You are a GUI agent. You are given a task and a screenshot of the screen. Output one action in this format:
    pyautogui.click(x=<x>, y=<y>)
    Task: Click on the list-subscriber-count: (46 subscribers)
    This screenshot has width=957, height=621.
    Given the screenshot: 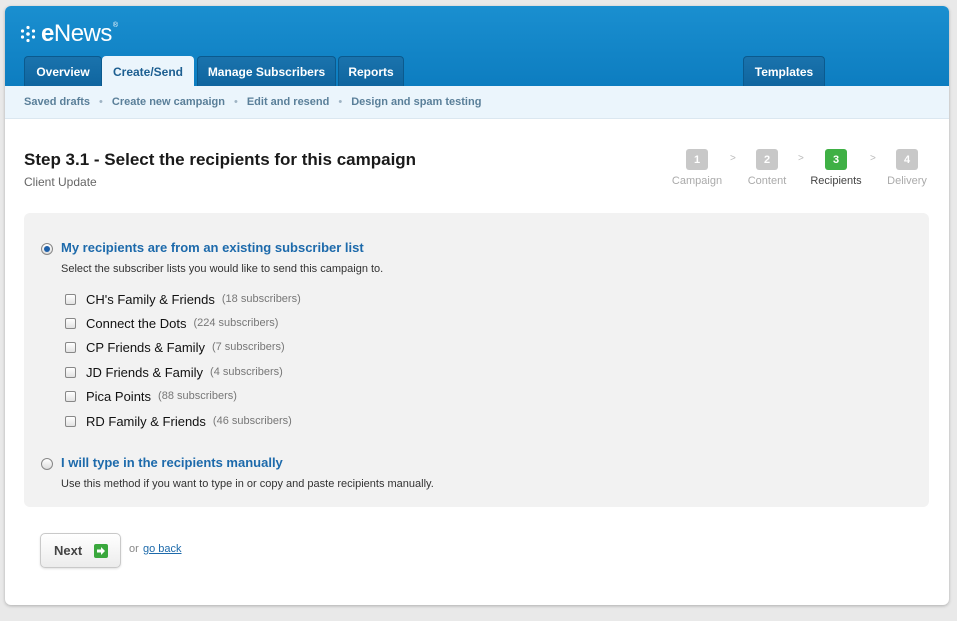 What is the action you would take?
    pyautogui.click(x=252, y=421)
    